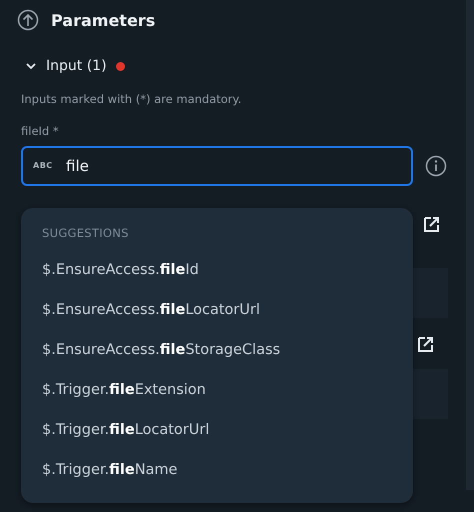 This screenshot has width=474, height=512. I want to click on suggestion-item: $.Trigger.fileName, so click(110, 470).